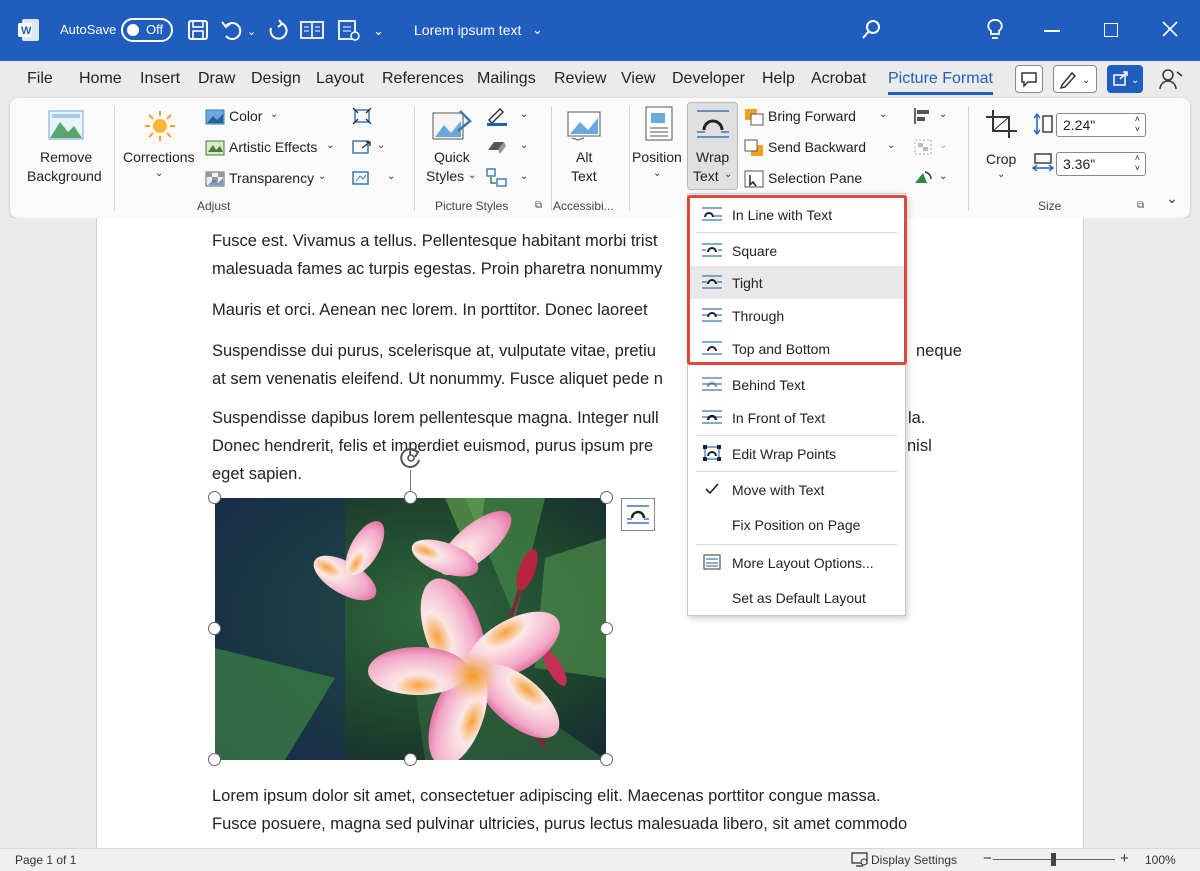 This screenshot has width=1200, height=871. I want to click on tab-design: Design, so click(276, 79).